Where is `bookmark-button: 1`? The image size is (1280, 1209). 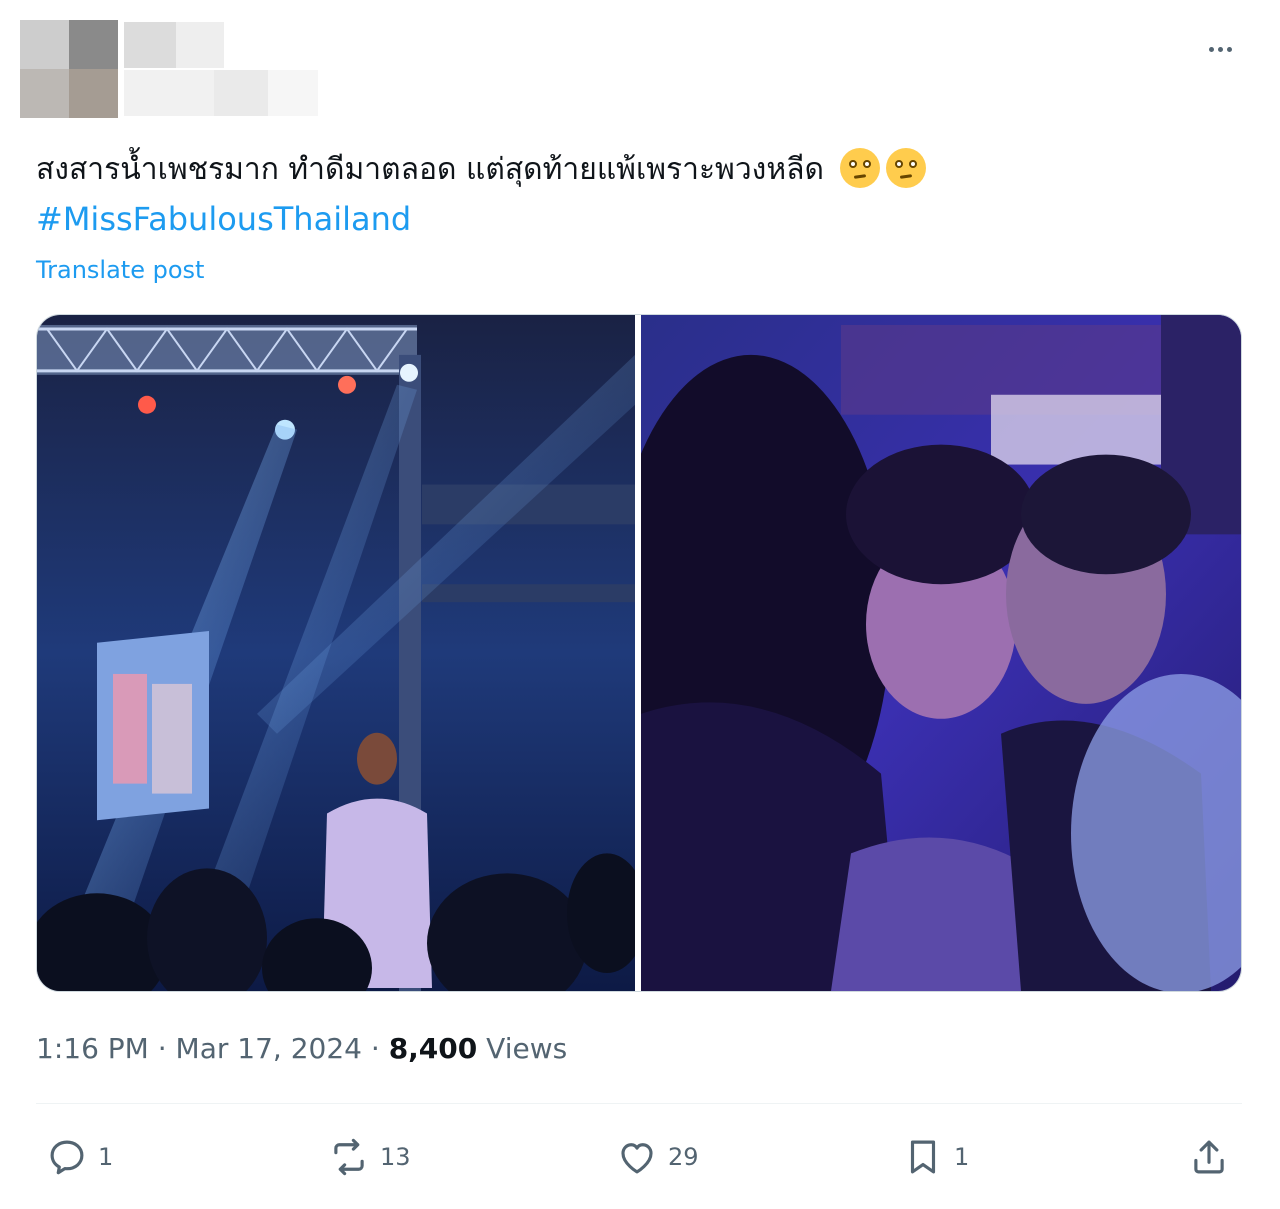 bookmark-button: 1 is located at coordinates (935, 1157).